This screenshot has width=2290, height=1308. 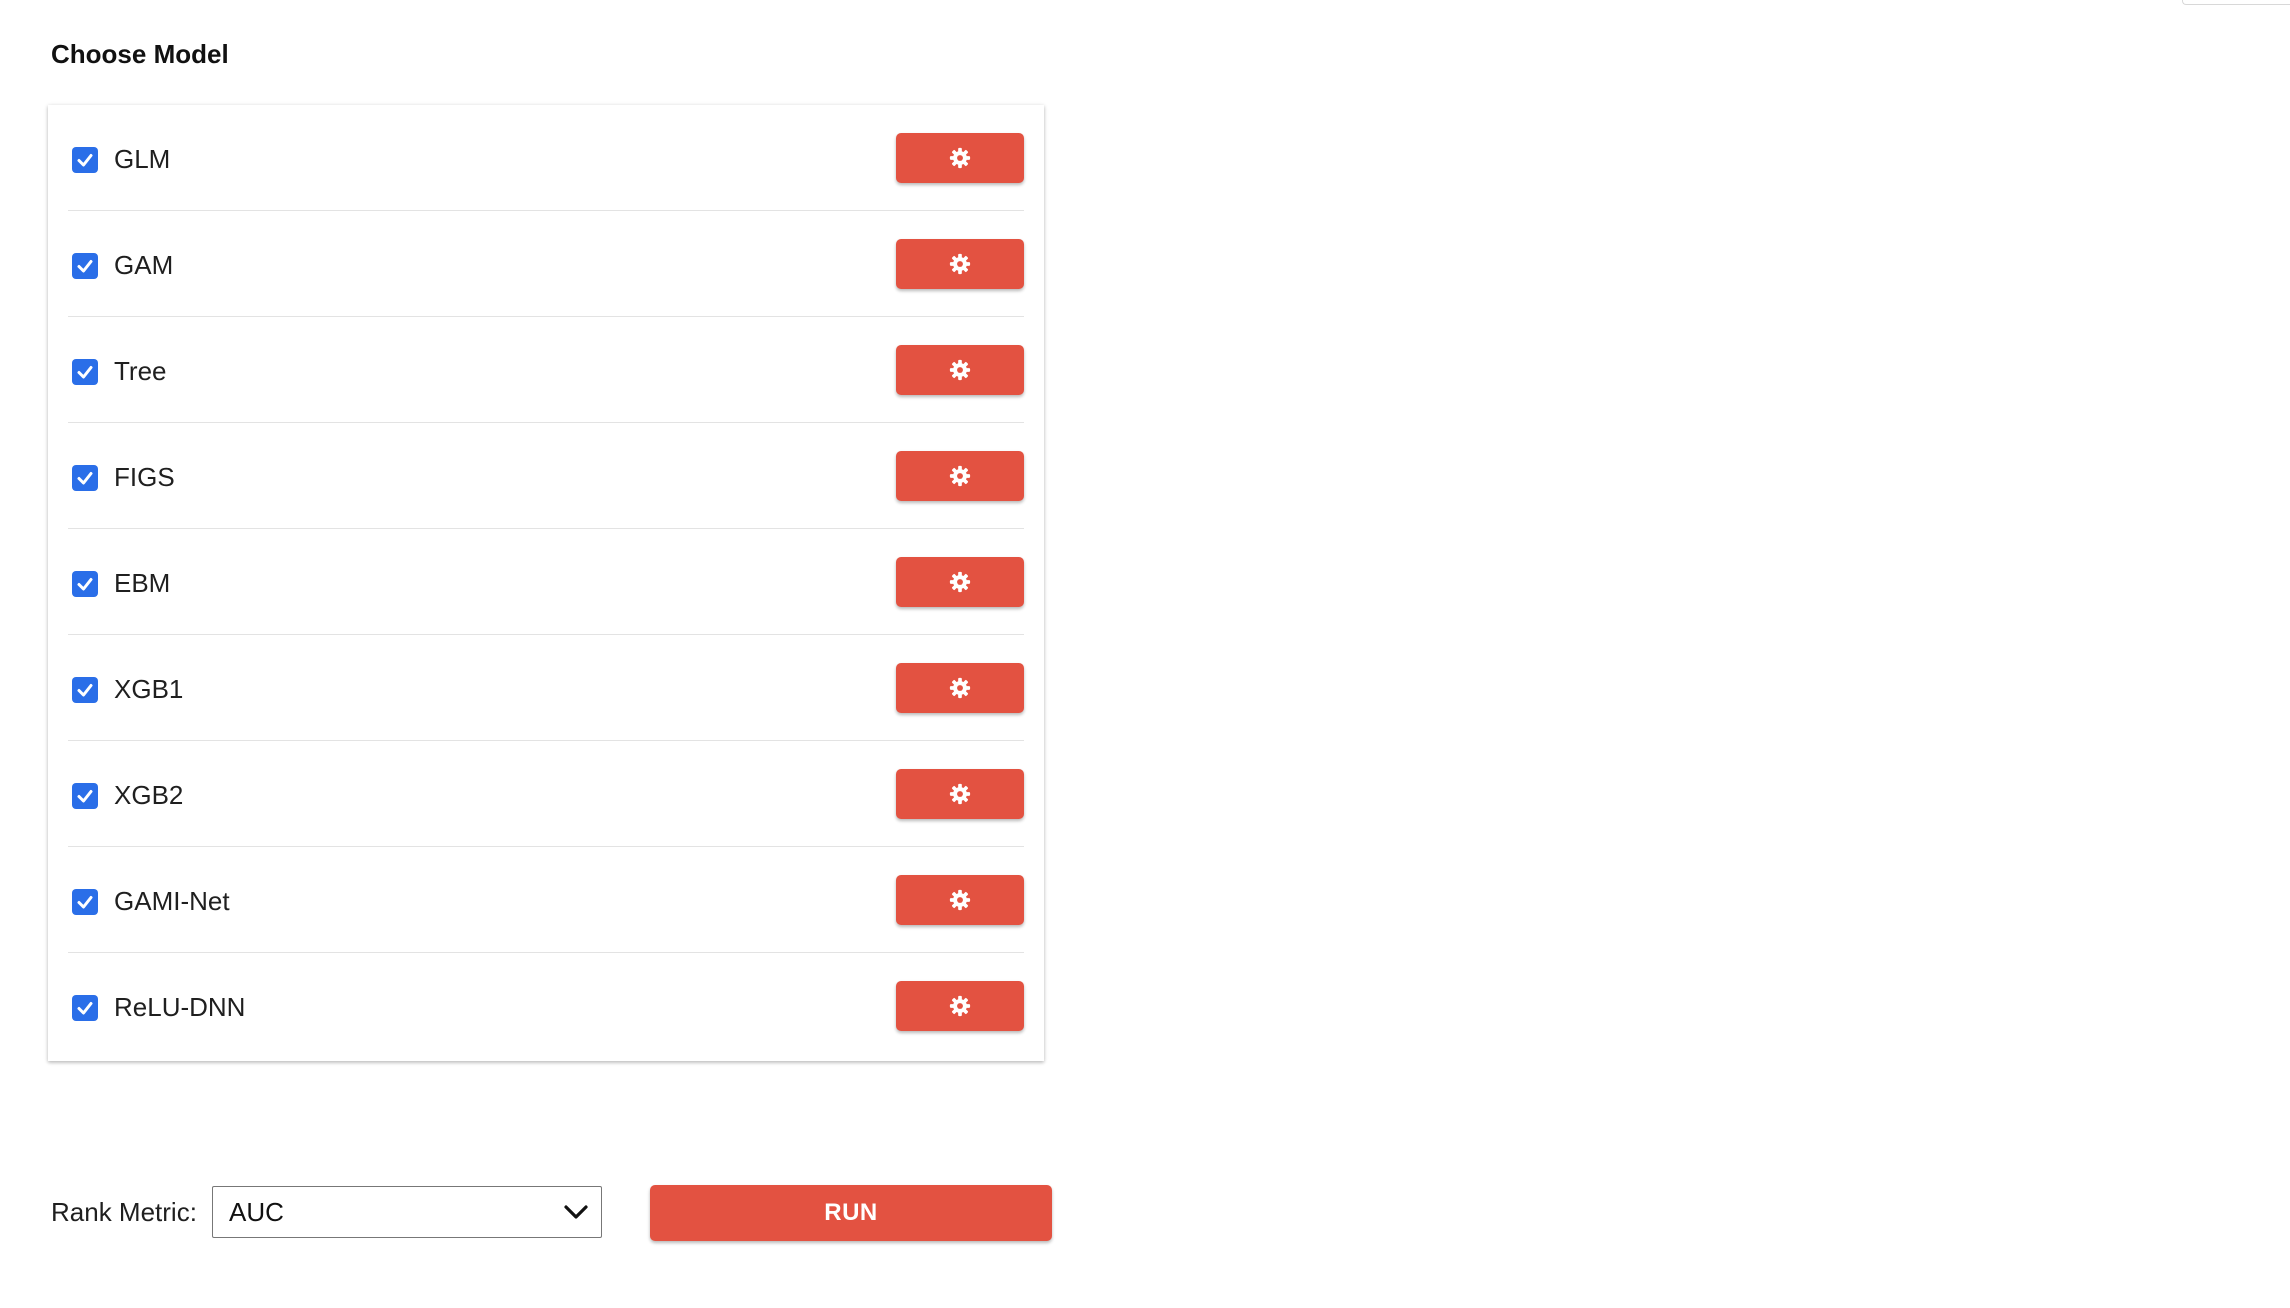 I want to click on model-label: ReLU-DNN, so click(x=180, y=1007).